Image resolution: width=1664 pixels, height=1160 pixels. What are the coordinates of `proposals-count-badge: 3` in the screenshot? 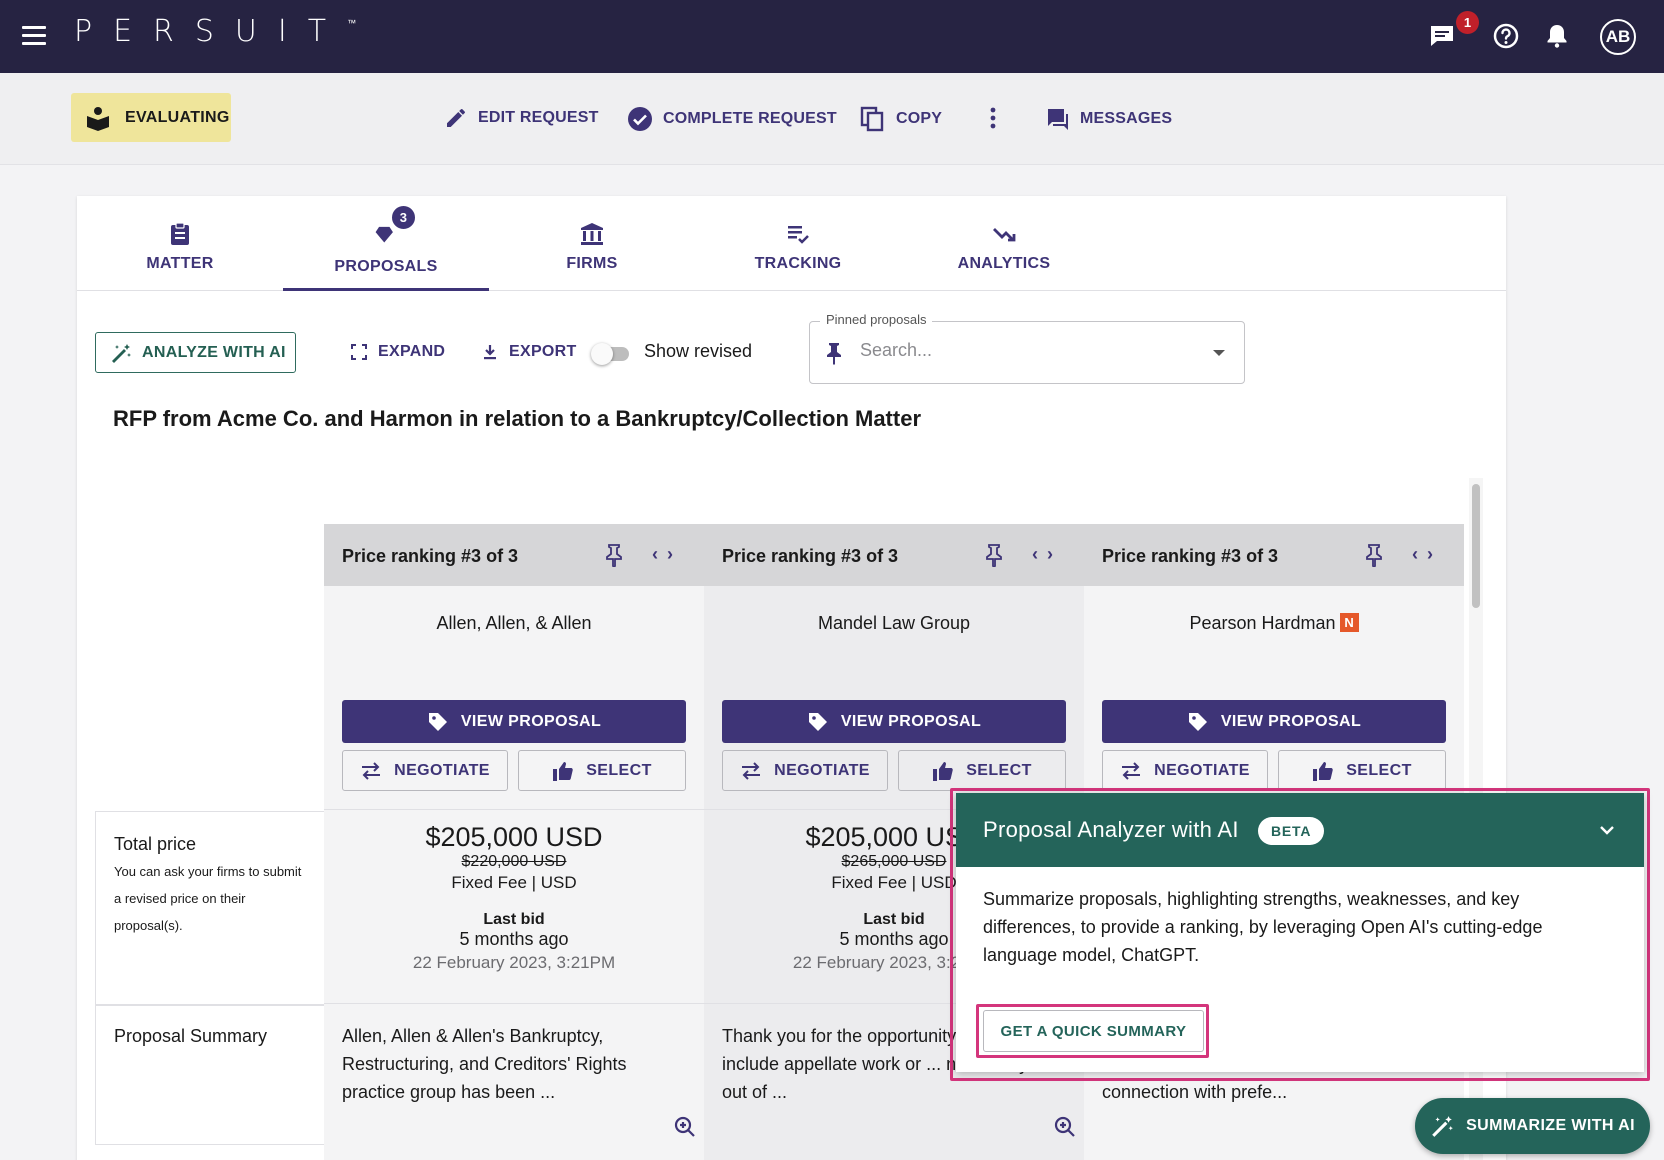 It's located at (403, 217).